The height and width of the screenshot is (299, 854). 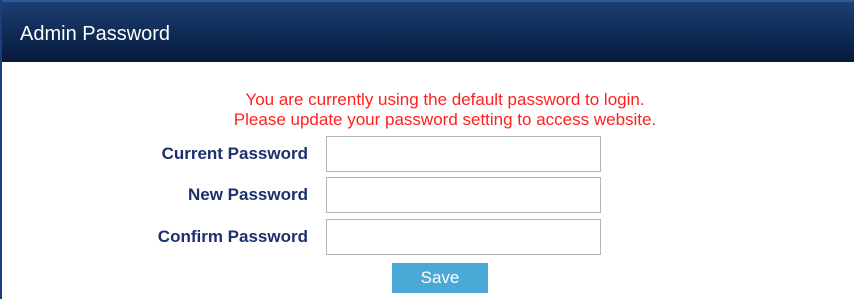 I want to click on confirm-password-row: Confirm Password, so click(x=428, y=239).